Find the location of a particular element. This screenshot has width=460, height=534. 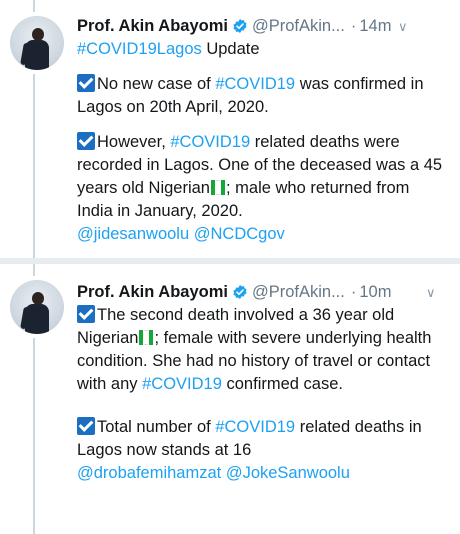

text-segment: confirmed case. is located at coordinates (282, 384).